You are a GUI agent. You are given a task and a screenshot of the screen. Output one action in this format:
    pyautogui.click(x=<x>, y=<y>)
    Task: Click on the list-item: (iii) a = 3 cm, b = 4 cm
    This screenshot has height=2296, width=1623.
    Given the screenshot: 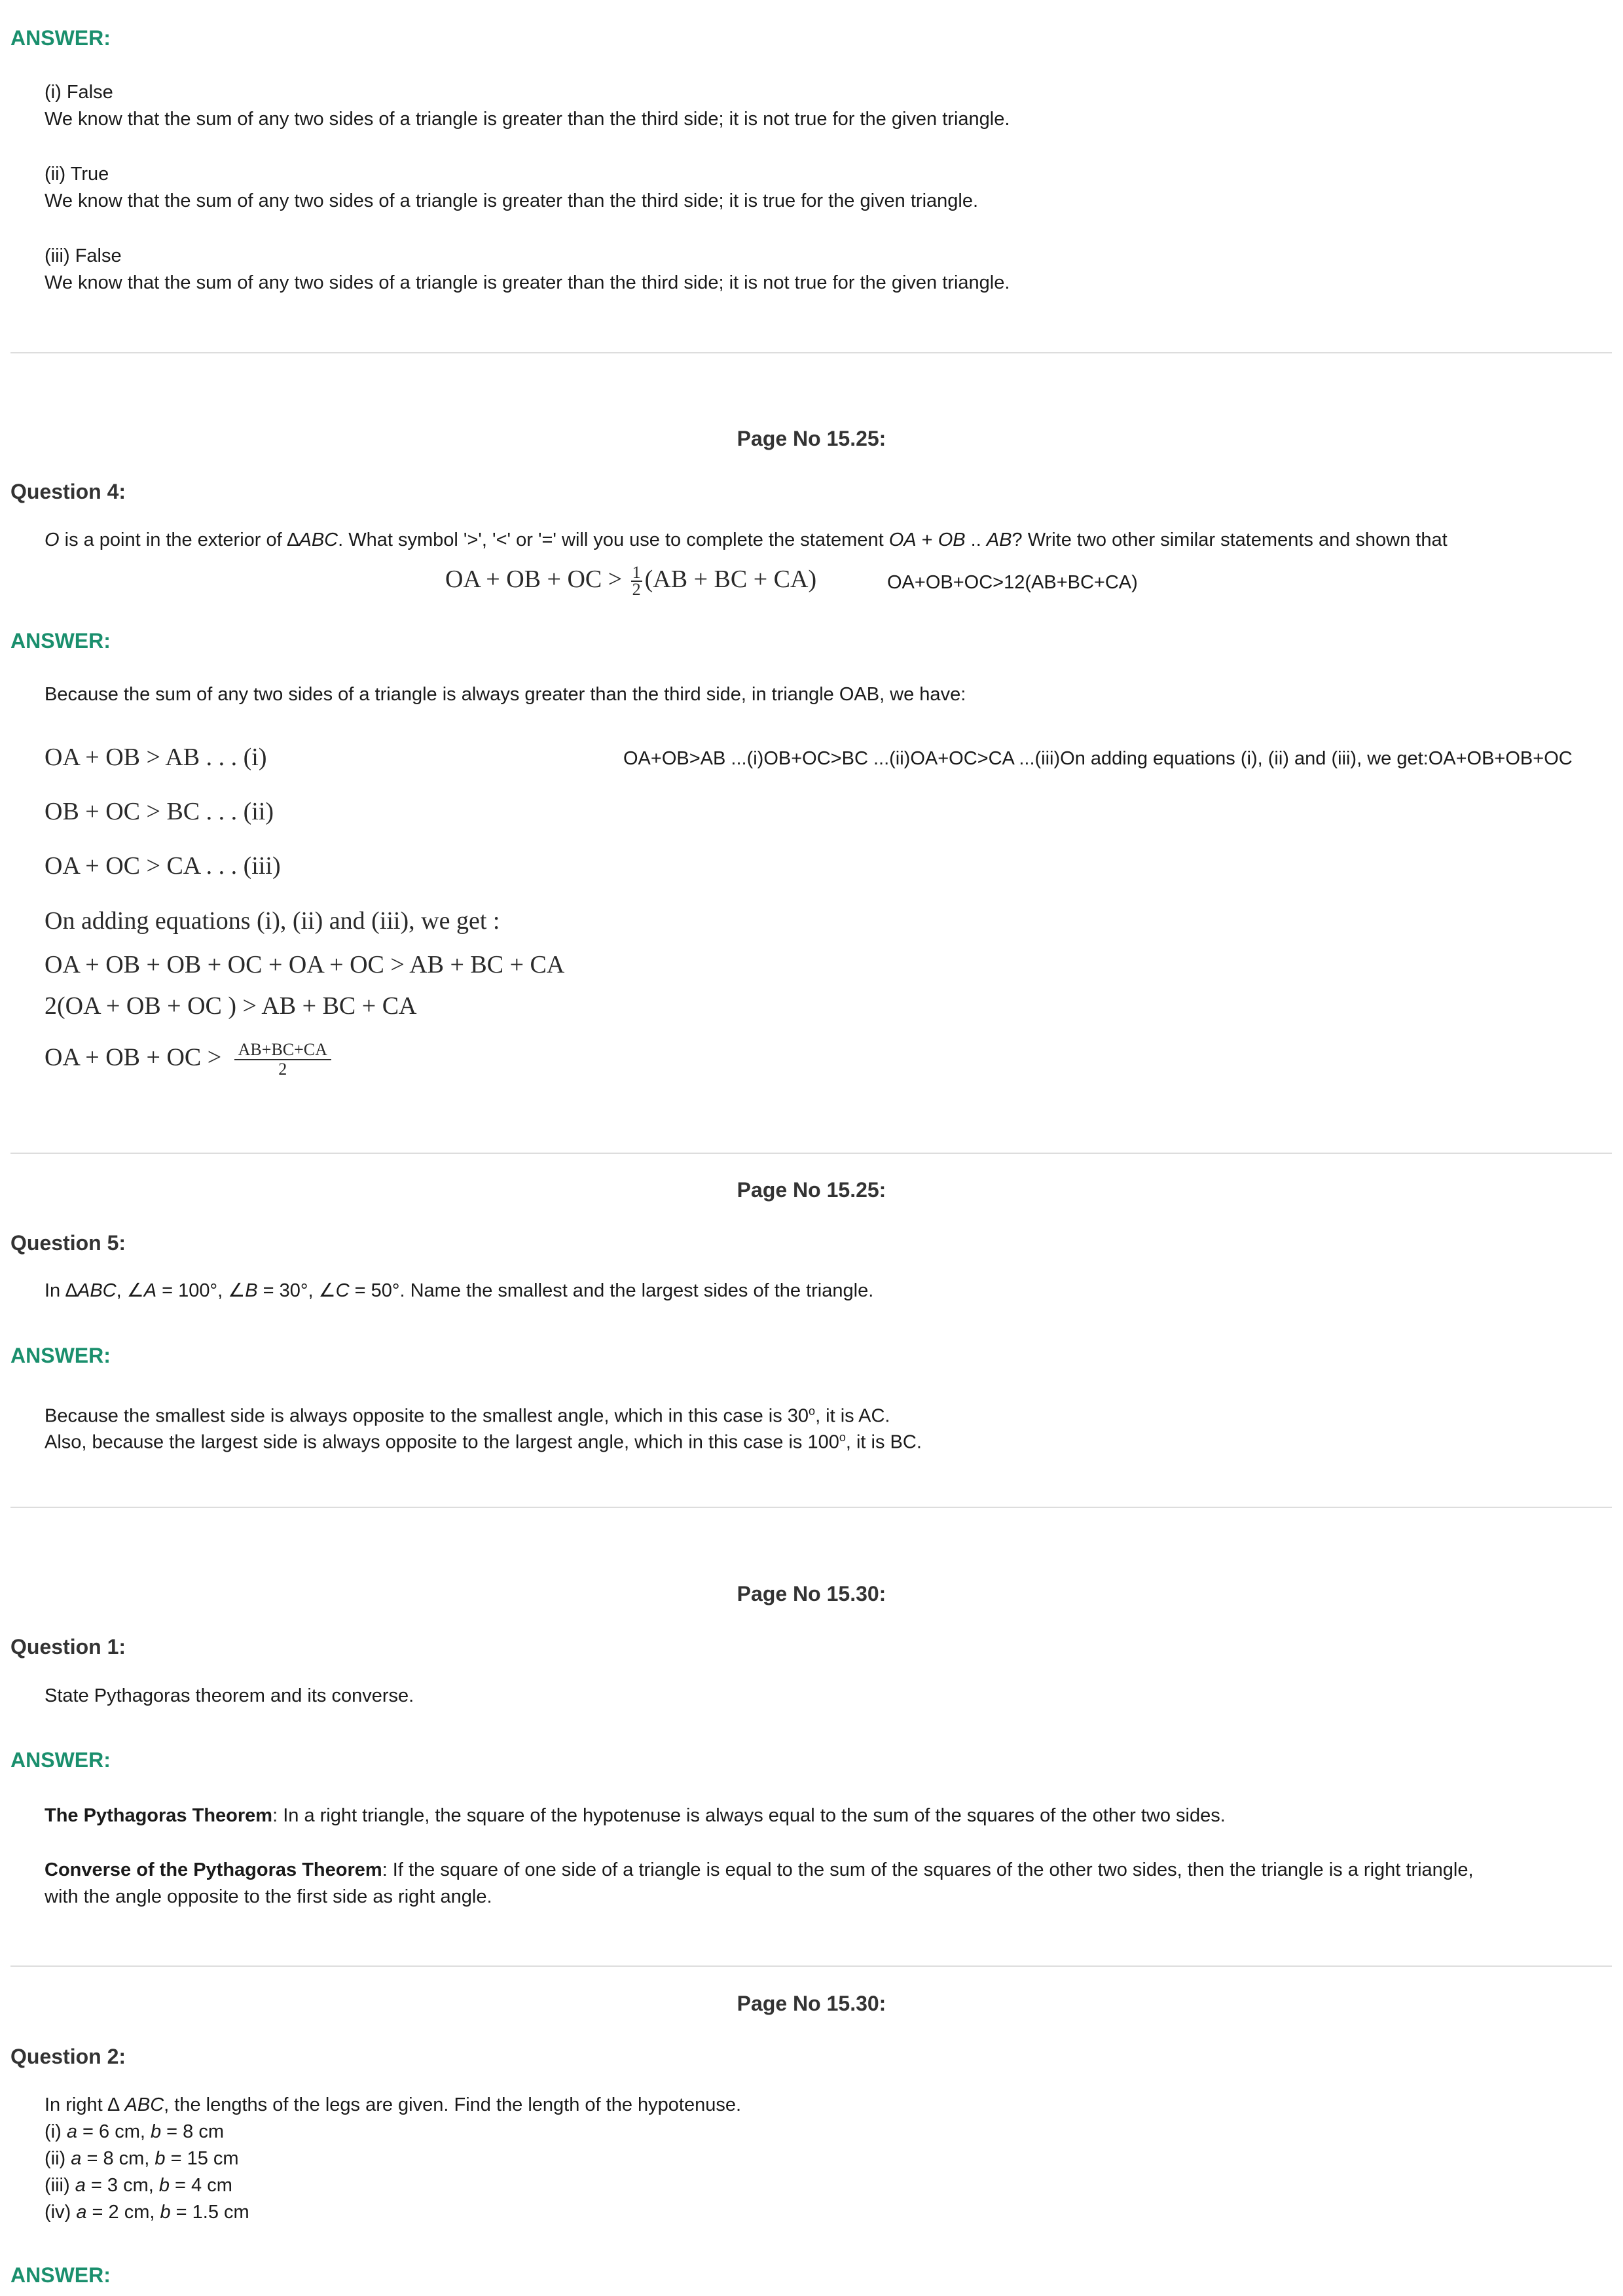 What is the action you would take?
    pyautogui.click(x=138, y=2185)
    